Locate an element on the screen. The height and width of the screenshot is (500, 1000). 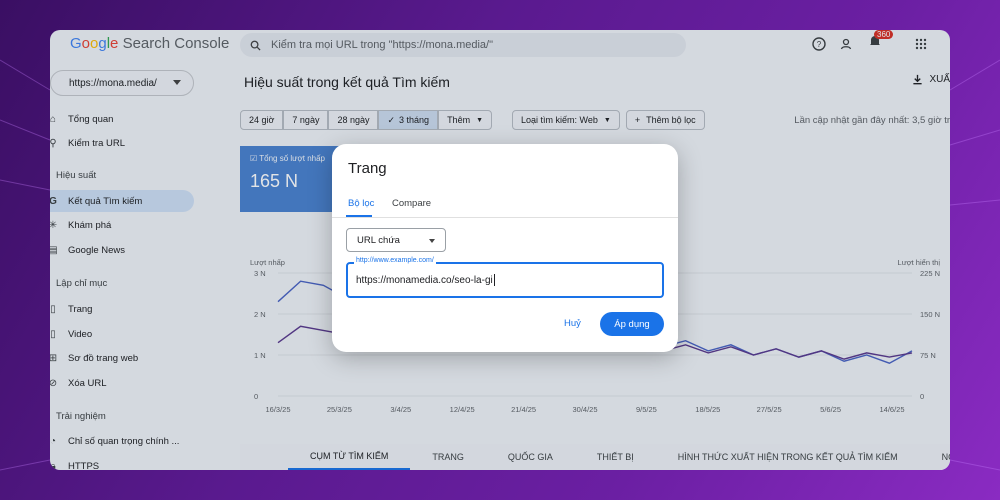
text-cursor is located at coordinates (494, 280).